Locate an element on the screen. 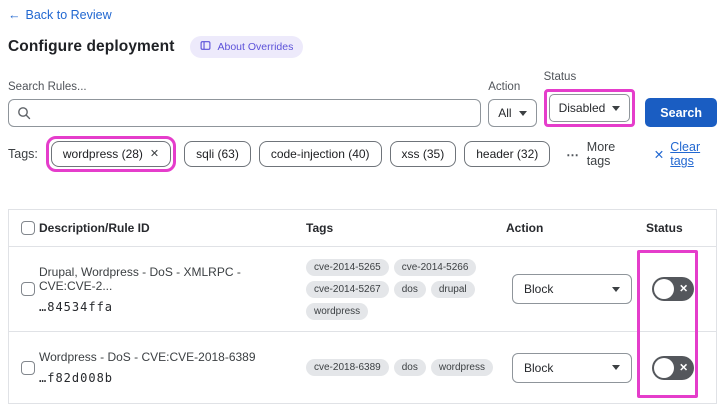  about-overrides-badge: About Overrides is located at coordinates (247, 47).